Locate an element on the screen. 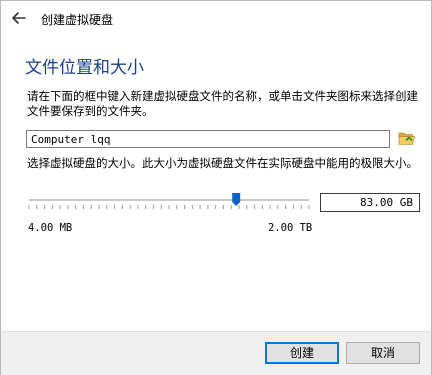  slider-handle is located at coordinates (236, 199).